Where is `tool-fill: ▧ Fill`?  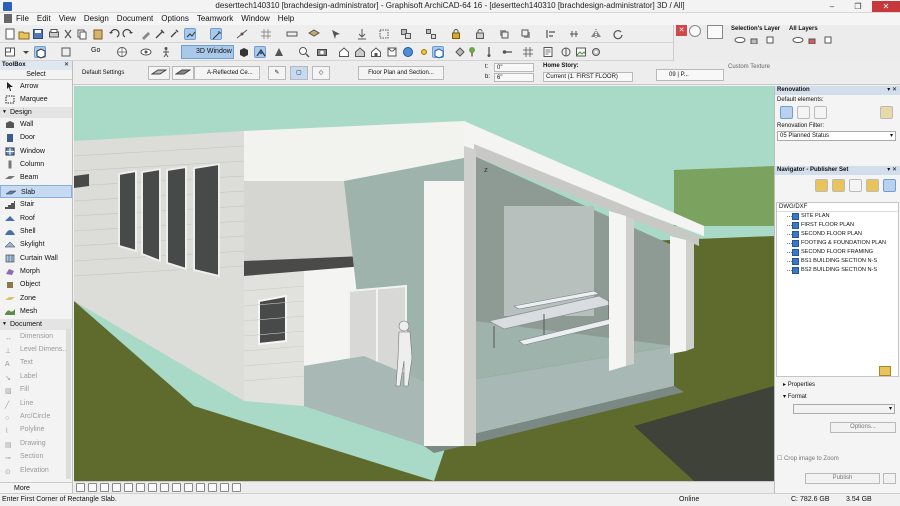
tool-fill: ▧ Fill is located at coordinates (36, 389).